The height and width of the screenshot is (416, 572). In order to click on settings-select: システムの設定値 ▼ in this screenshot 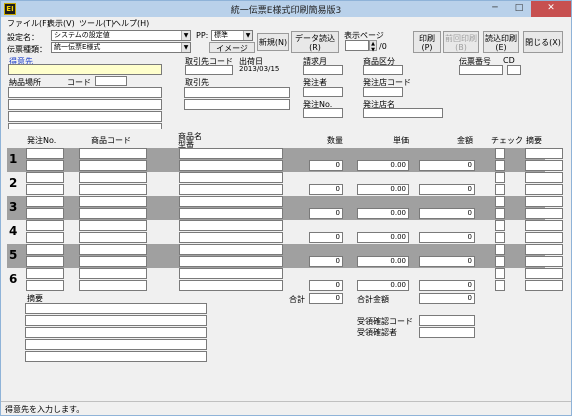, I will do `click(121, 35)`.